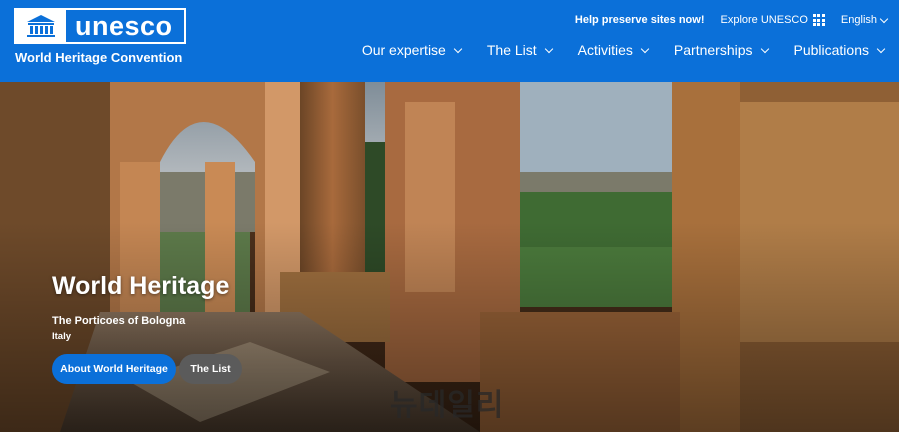 Image resolution: width=899 pixels, height=432 pixels. Describe the element at coordinates (41, 26) in the screenshot. I see `temple-emblem-icon` at that location.